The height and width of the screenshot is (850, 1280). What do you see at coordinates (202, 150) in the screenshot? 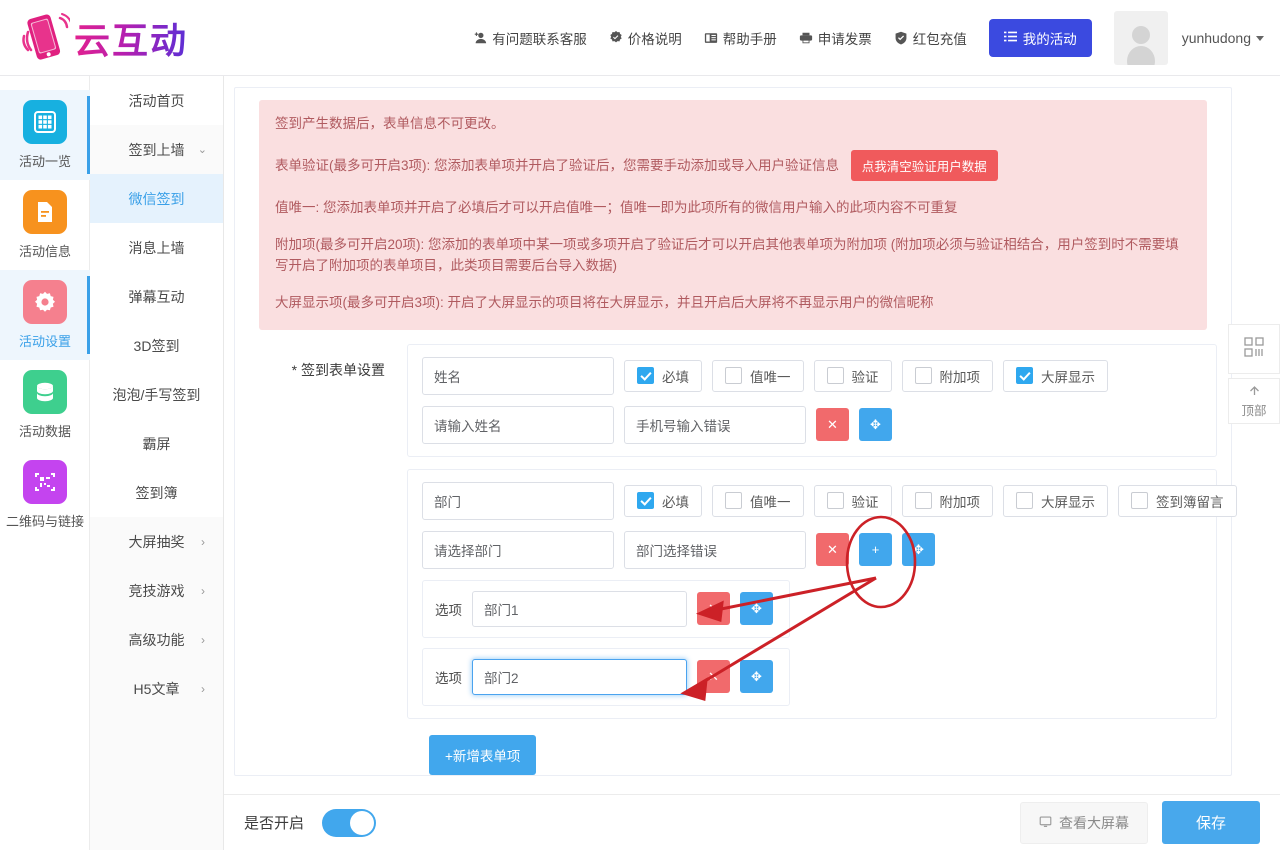
I see `chevron-down-icon: ⌄` at bounding box center [202, 150].